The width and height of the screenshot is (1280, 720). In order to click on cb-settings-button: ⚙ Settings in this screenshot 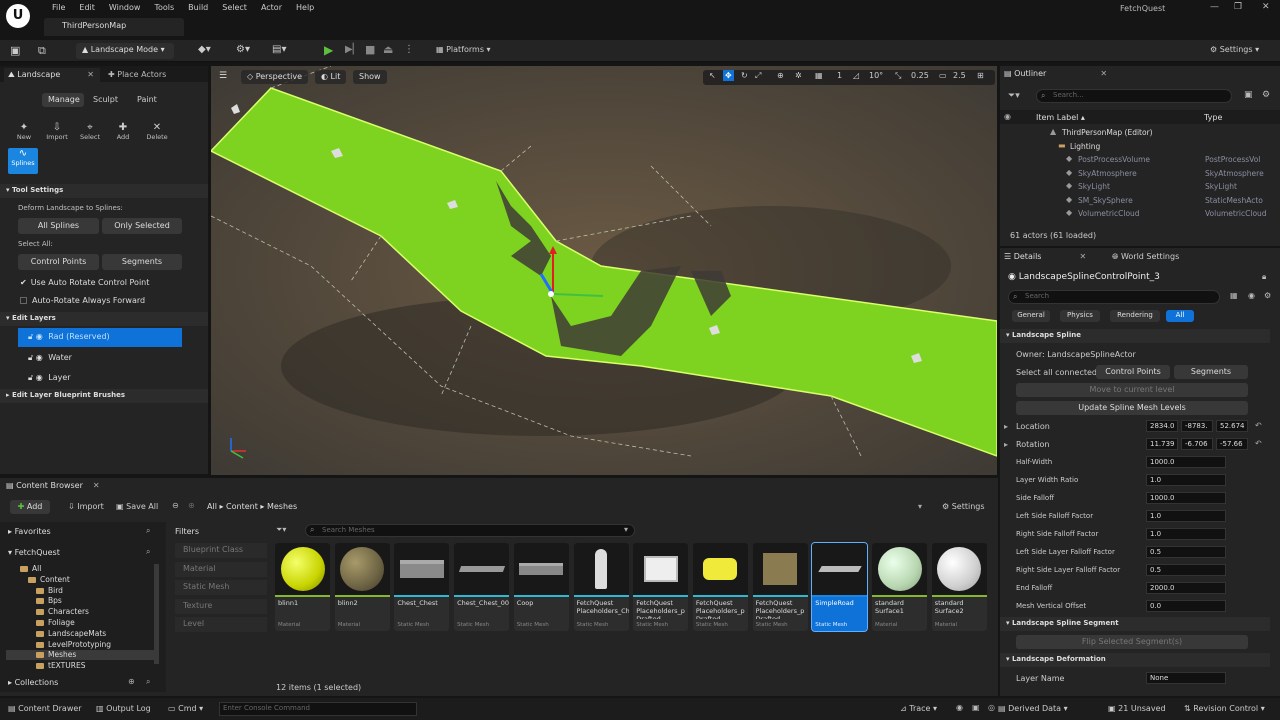, I will do `click(963, 506)`.